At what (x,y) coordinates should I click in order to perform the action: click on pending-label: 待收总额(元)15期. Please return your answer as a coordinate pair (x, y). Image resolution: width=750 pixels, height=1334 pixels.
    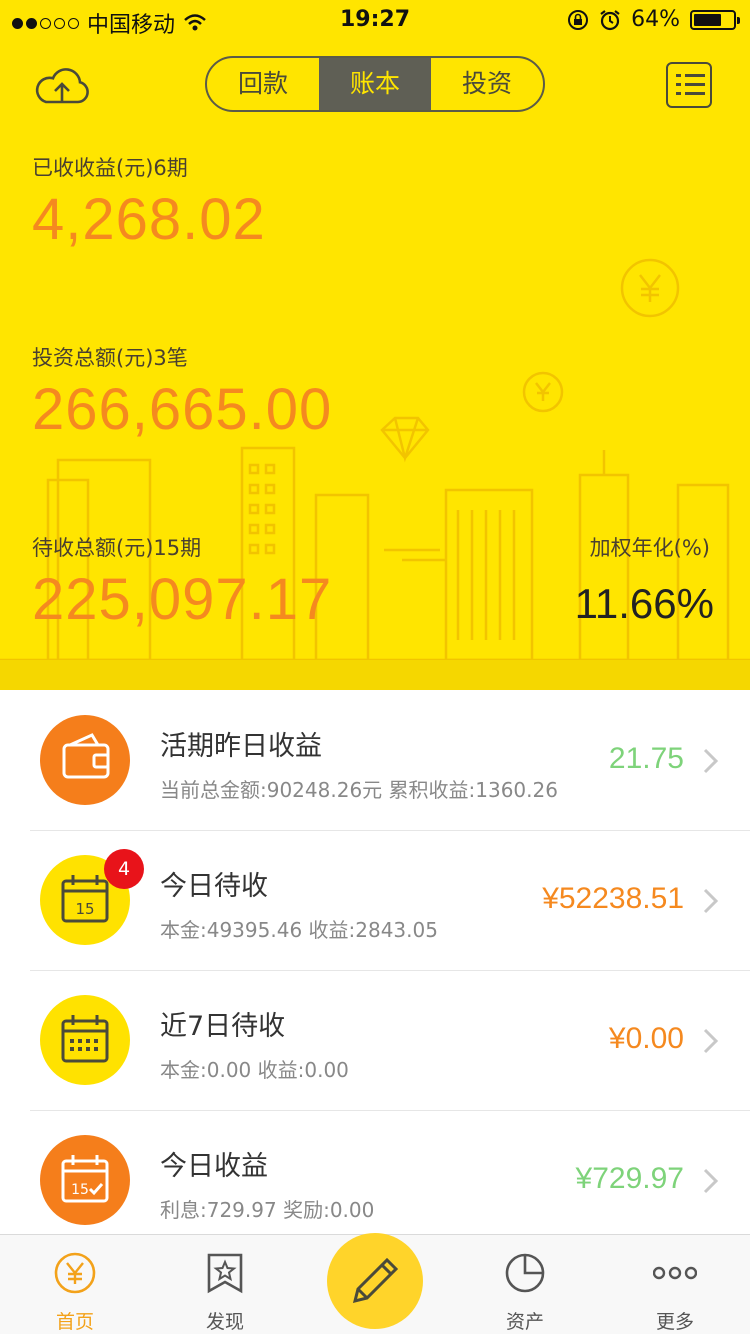
    Looking at the image, I should click on (117, 548).